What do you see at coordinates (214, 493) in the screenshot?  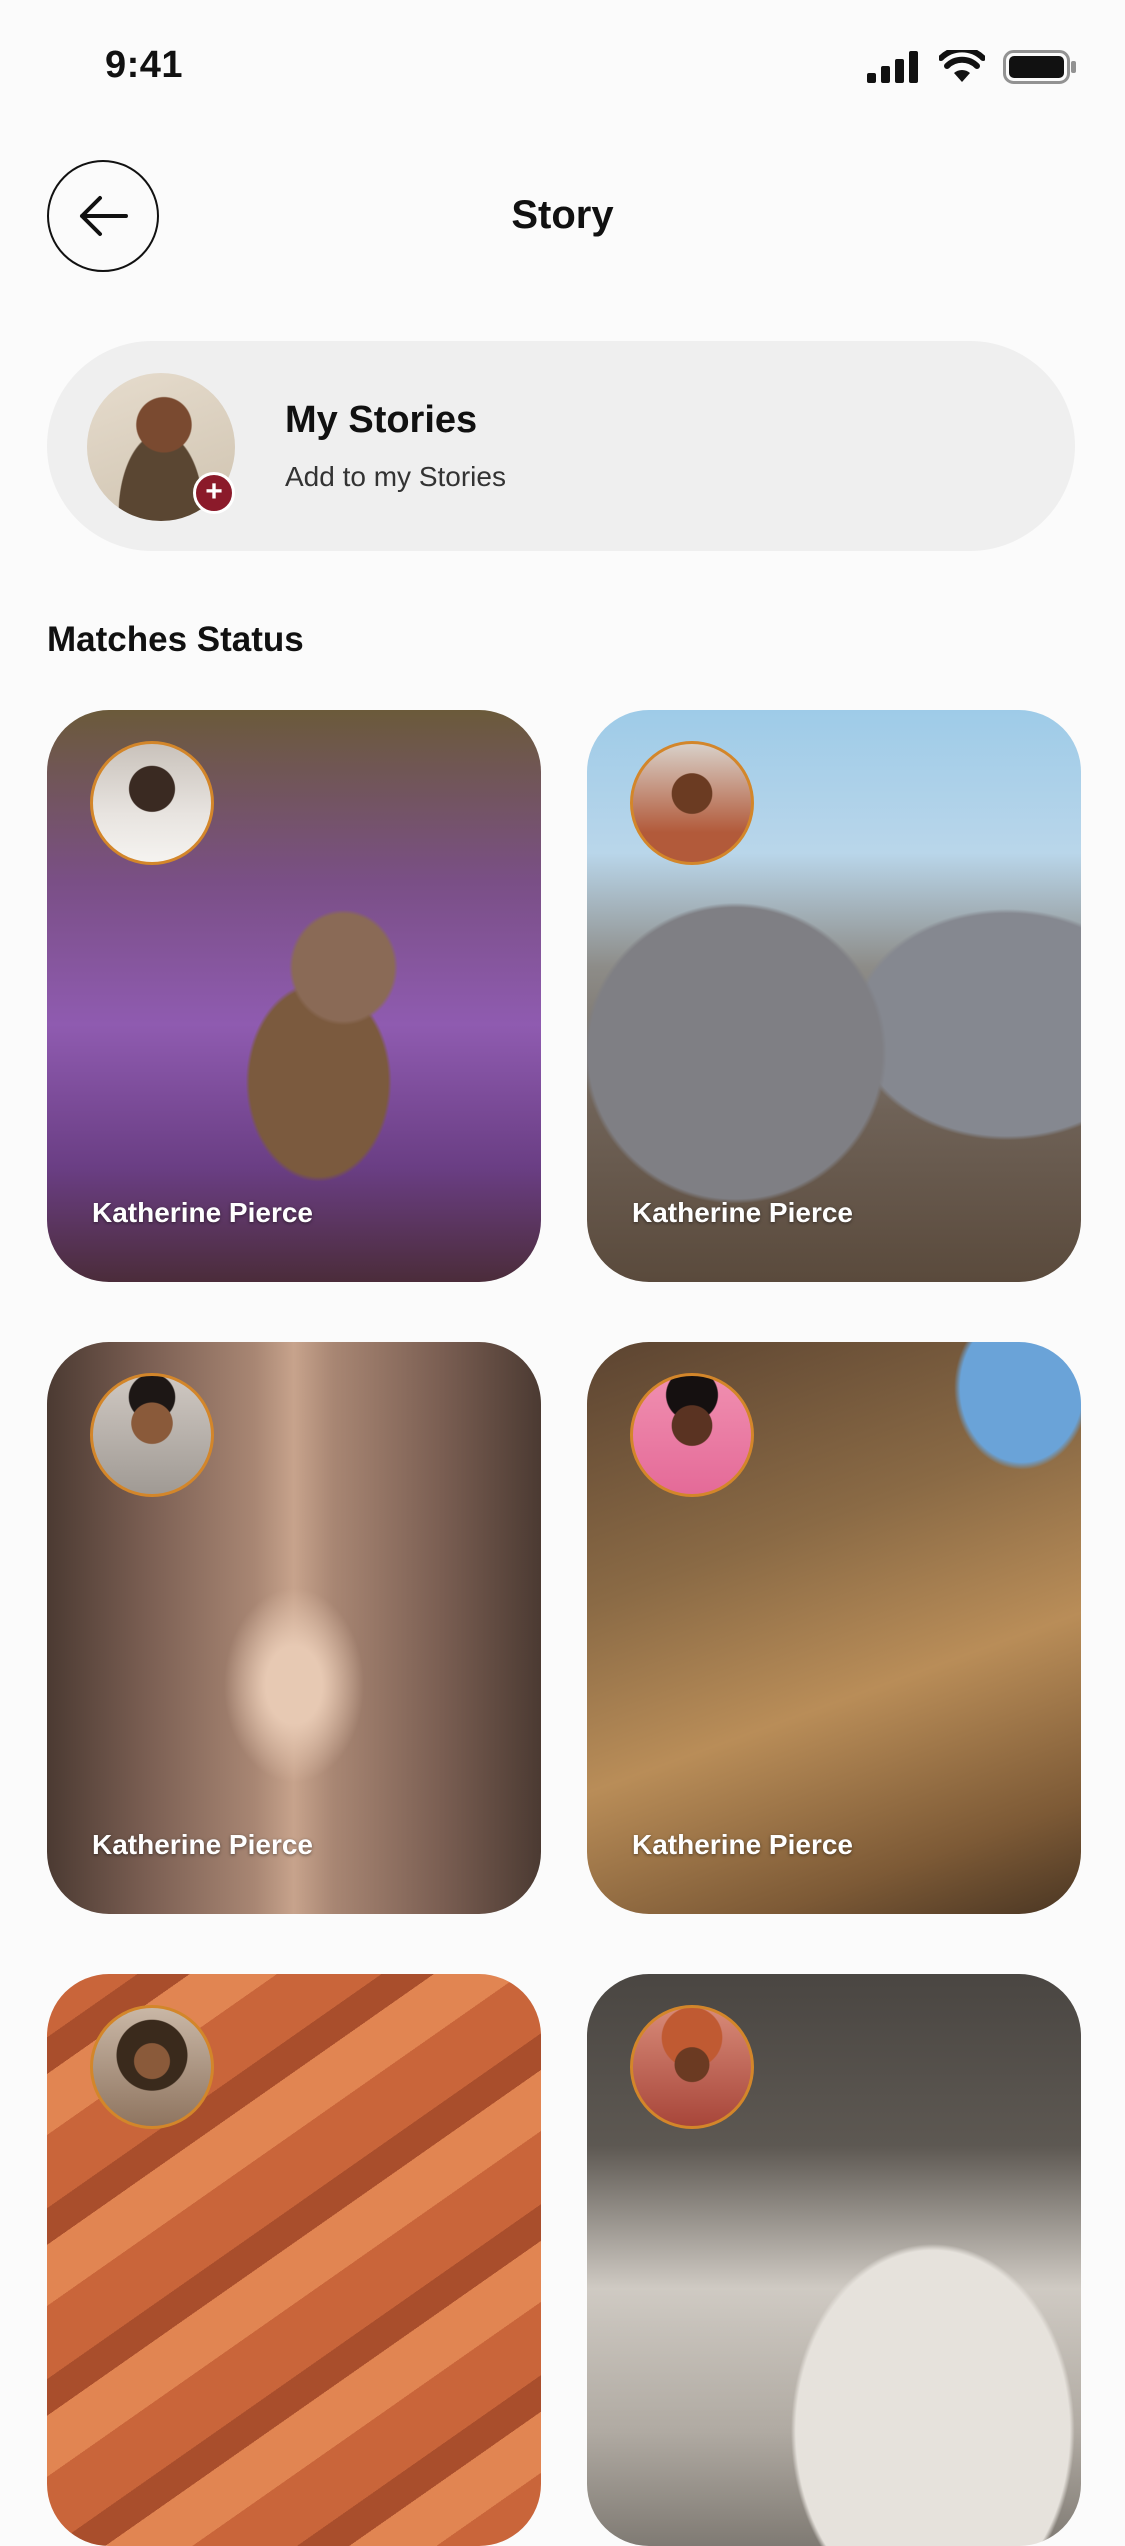 I see `add-story-badge: +` at bounding box center [214, 493].